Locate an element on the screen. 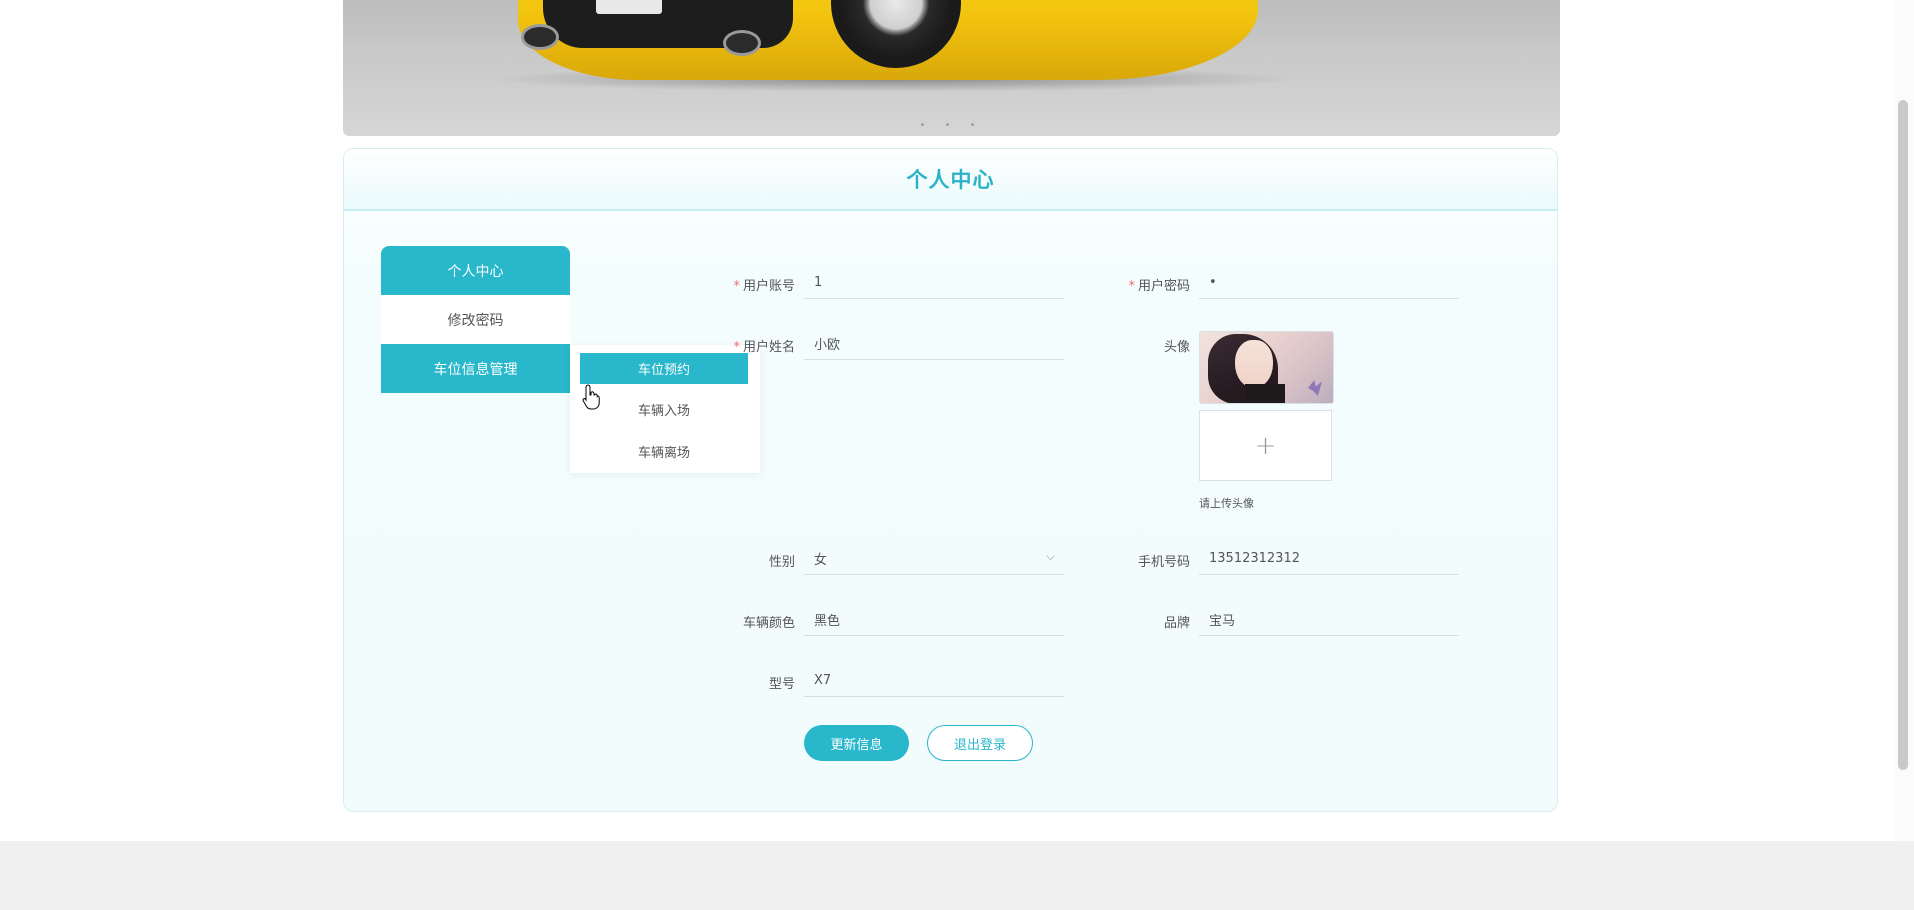 The image size is (1914, 910). submenu-item-label: 车位预约 is located at coordinates (663, 370).